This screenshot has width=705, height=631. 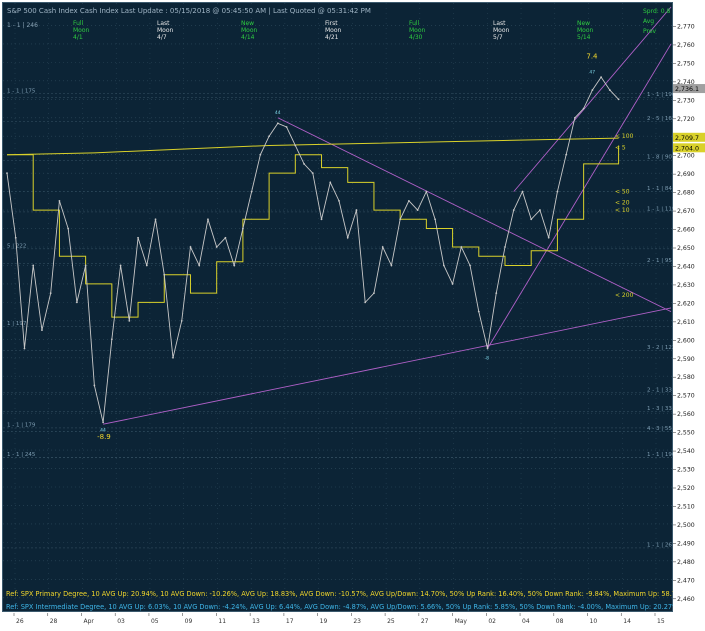 What do you see at coordinates (22, 25) in the screenshot?
I see `top-left-level: 1 - 1 | 246` at bounding box center [22, 25].